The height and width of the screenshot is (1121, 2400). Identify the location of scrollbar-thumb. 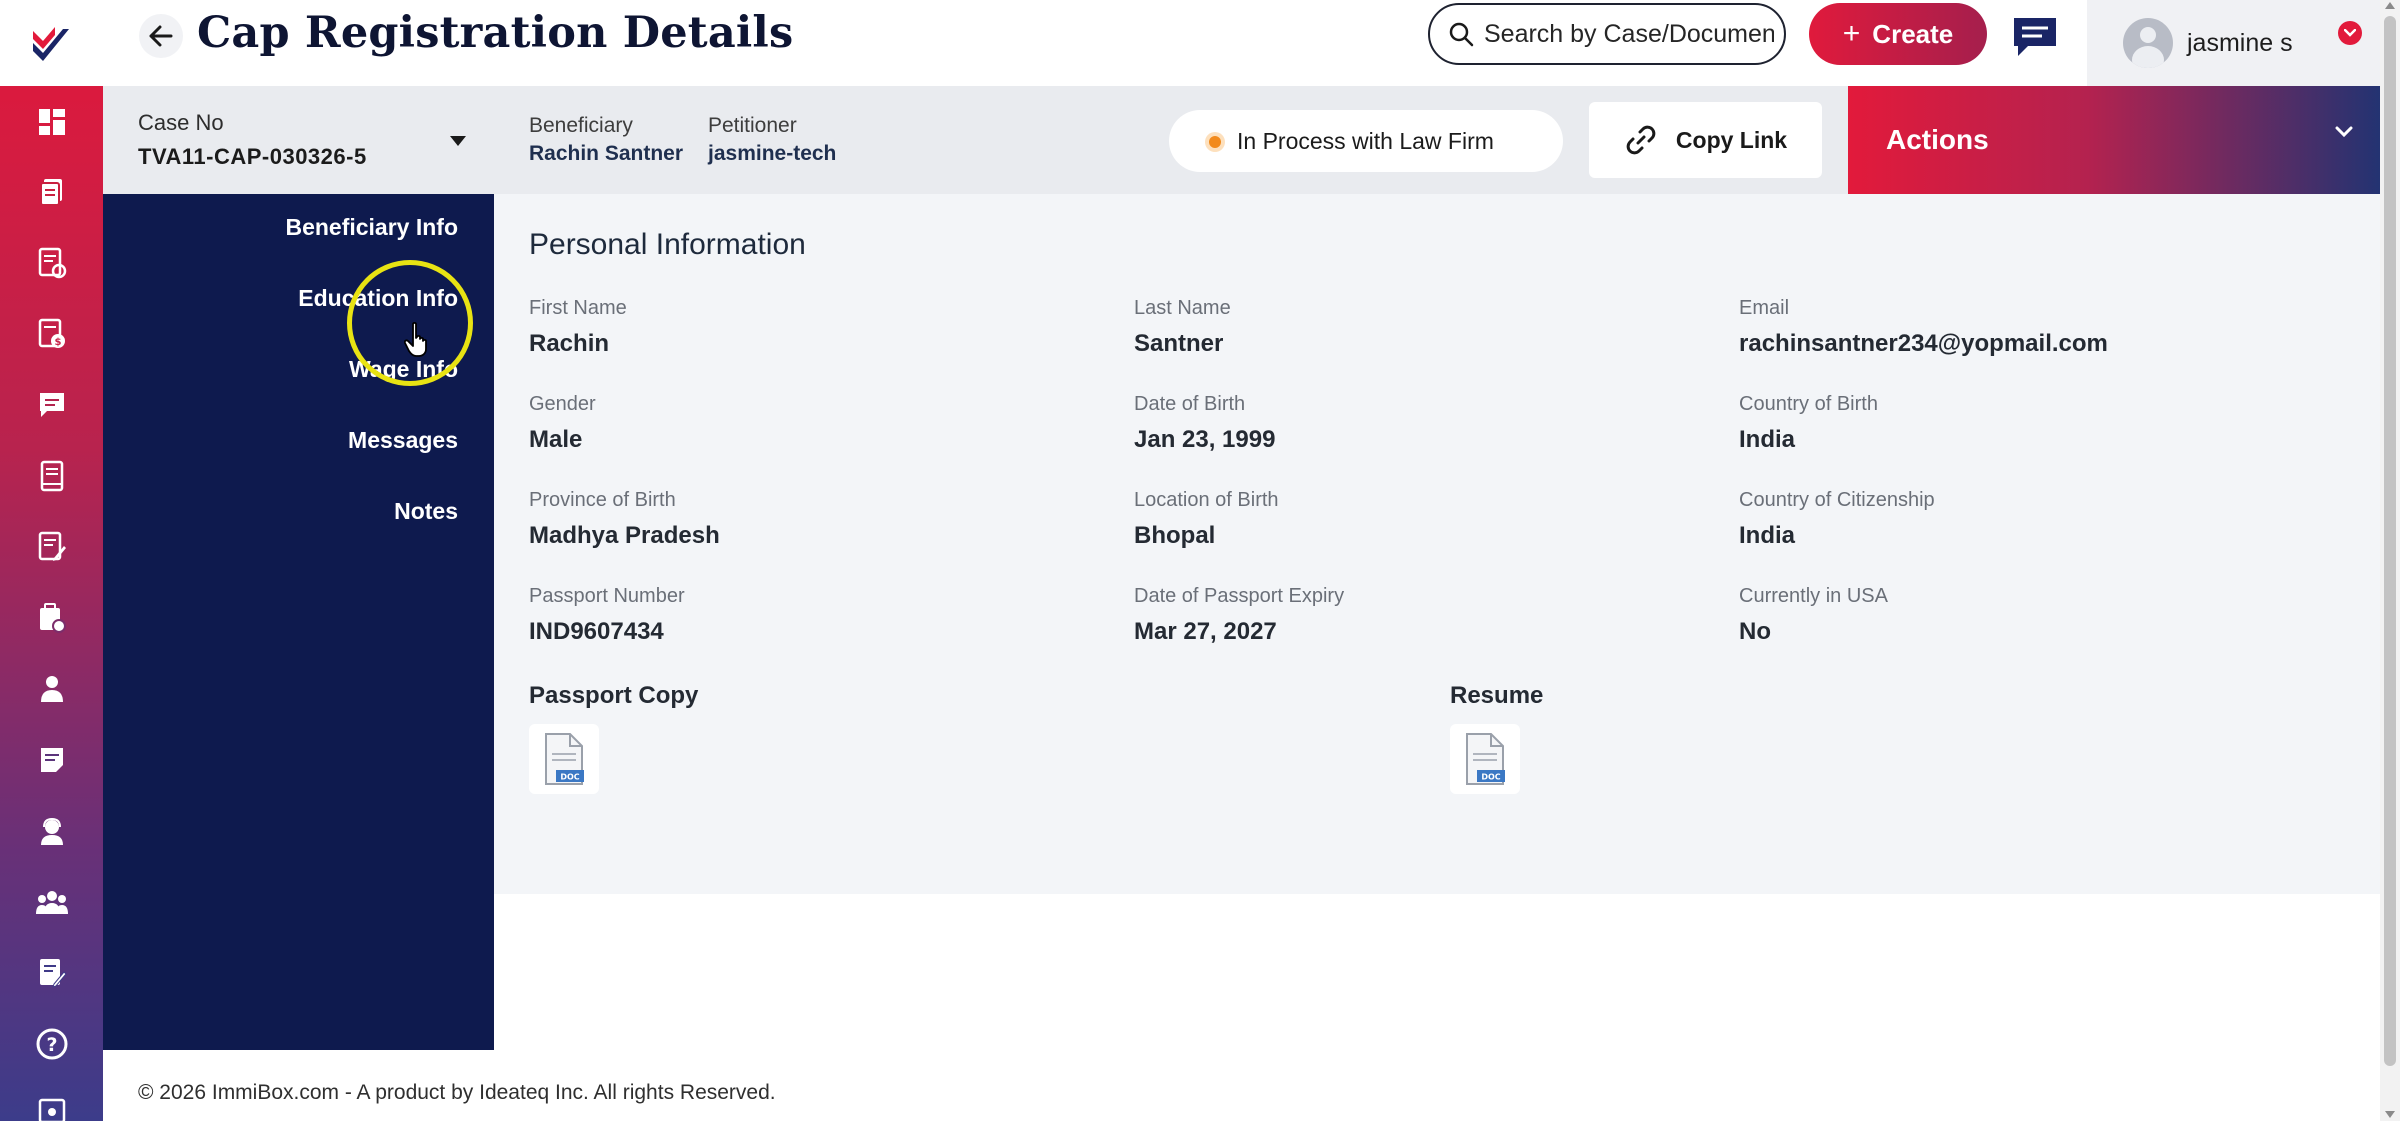
(2390, 541).